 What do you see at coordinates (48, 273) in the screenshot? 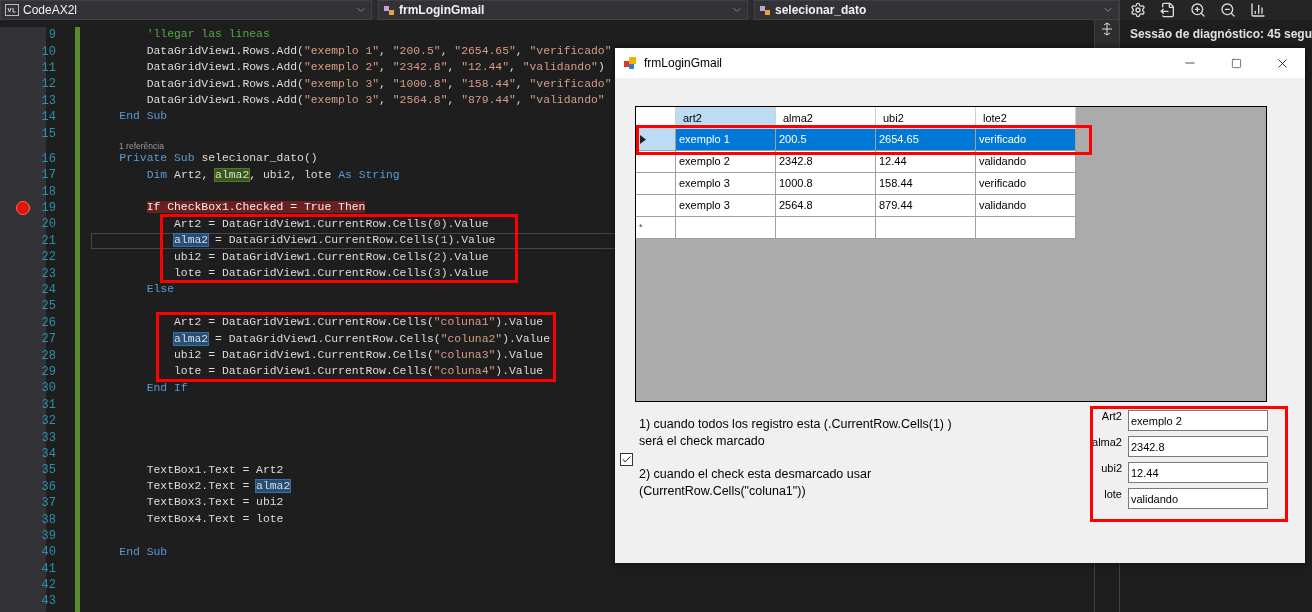
I see `line-number: 23` at bounding box center [48, 273].